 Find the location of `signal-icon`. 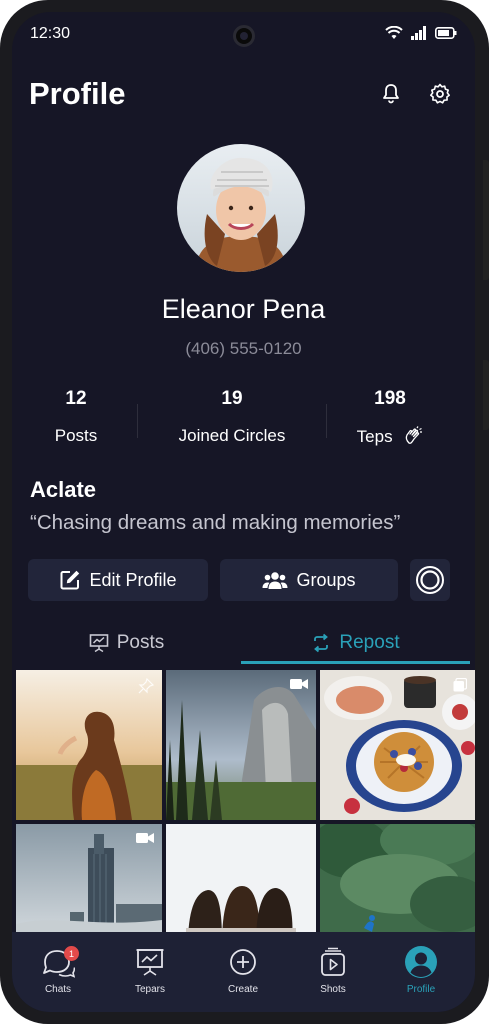

signal-icon is located at coordinates (418, 33).